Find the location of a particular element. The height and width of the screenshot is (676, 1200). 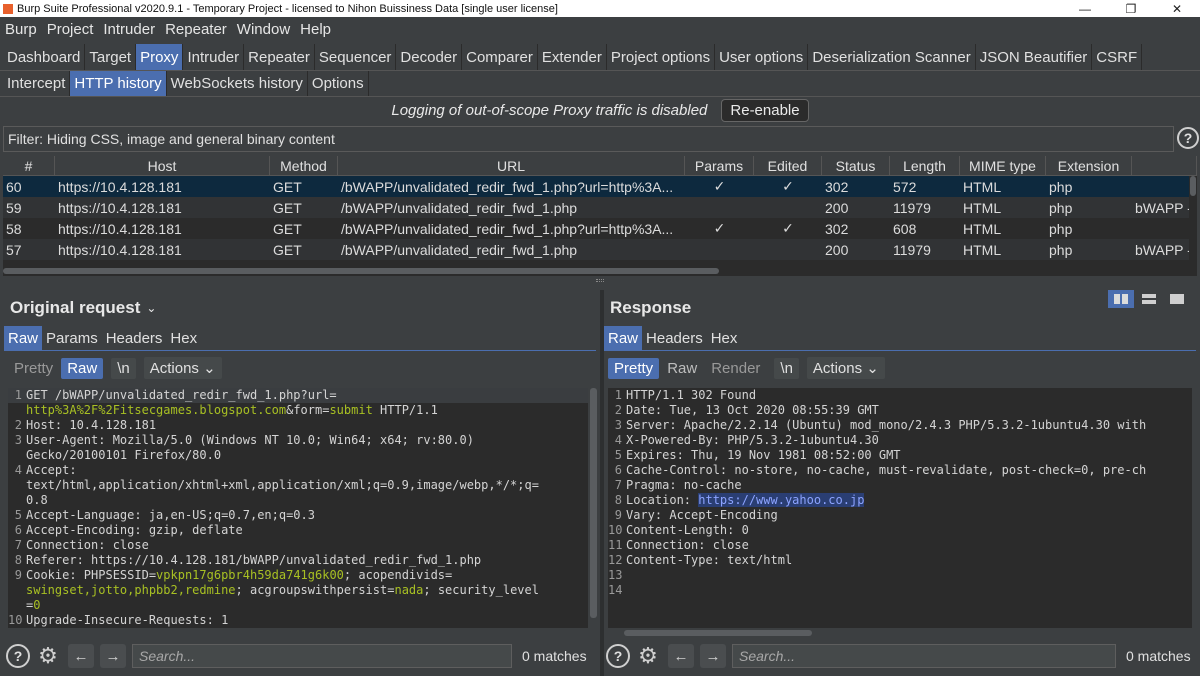

menu-repeater: Repeater is located at coordinates (196, 29).